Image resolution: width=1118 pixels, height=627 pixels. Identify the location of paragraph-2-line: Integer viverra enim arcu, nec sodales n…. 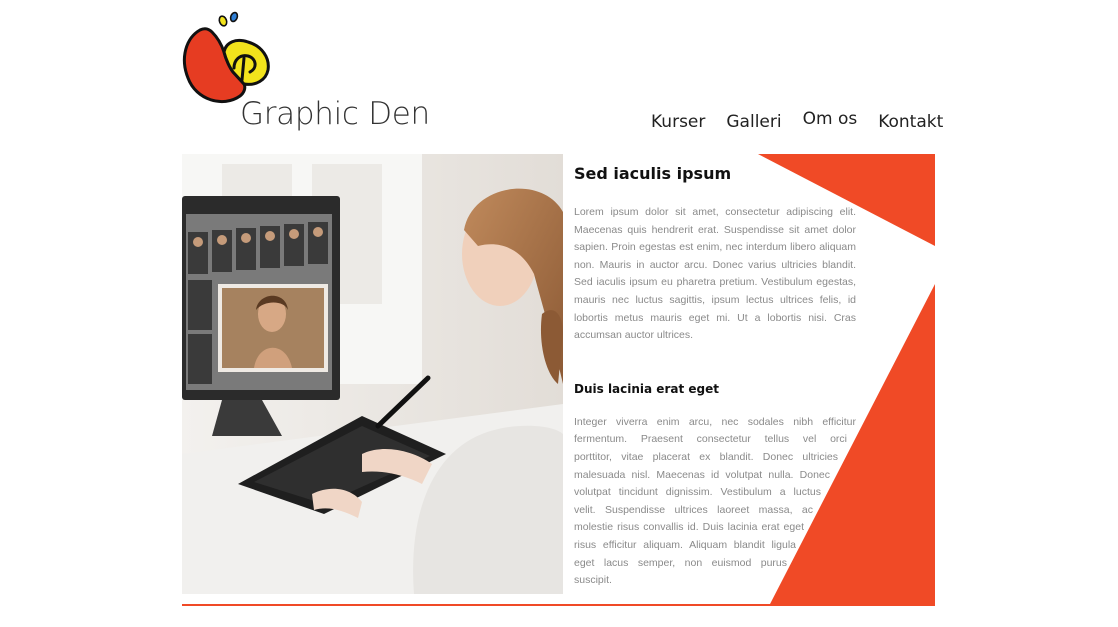
(715, 421).